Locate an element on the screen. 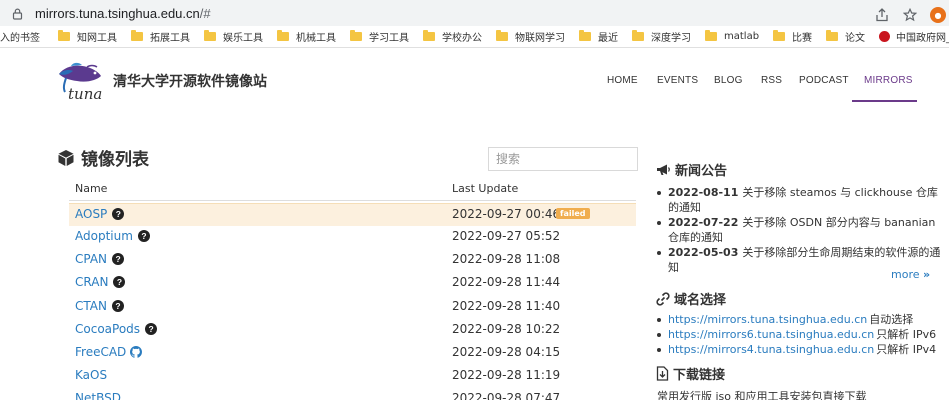  mirror-name: Adoptium is located at coordinates (104, 236).